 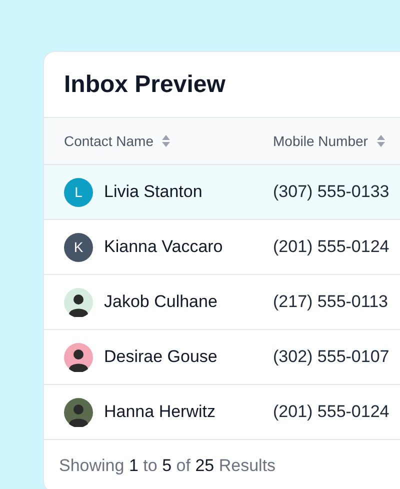 What do you see at coordinates (330, 302) in the screenshot?
I see `phone-number: (217) 555-0113` at bounding box center [330, 302].